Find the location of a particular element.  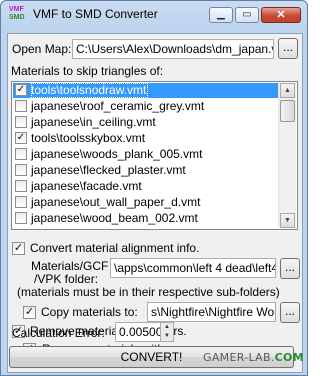

app-logo-icon: VMF SMD is located at coordinates (19, 15).